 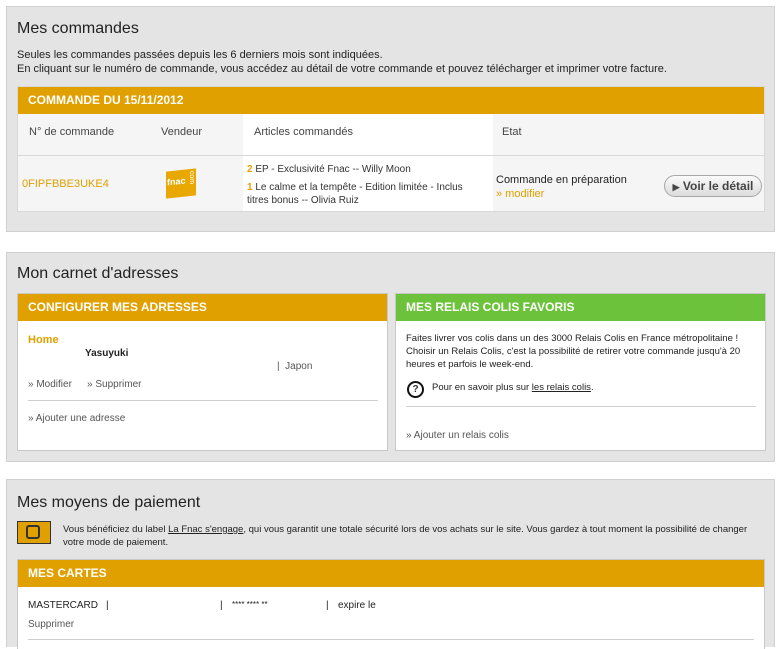 I want to click on card-row: MASTERCARD | | **** **** ** | expire le, so click(x=388, y=607).